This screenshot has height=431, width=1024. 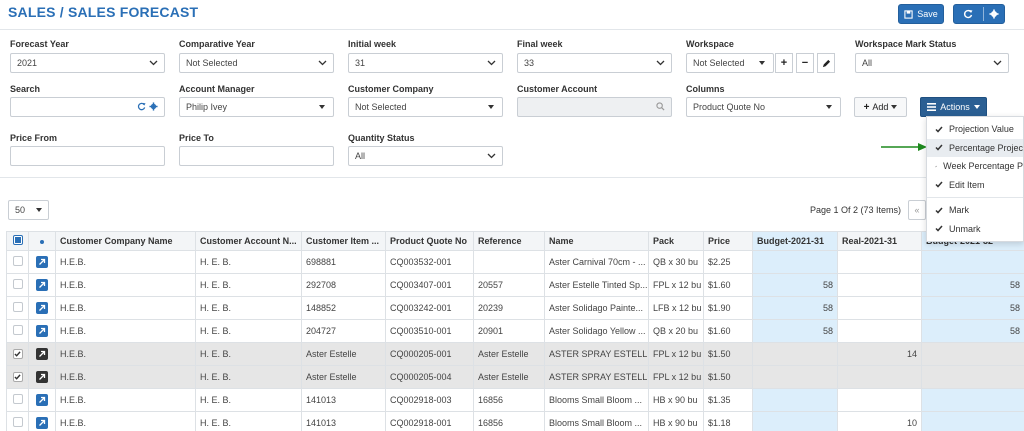 What do you see at coordinates (879, 421) in the screenshot?
I see `cell-real-31: 10` at bounding box center [879, 421].